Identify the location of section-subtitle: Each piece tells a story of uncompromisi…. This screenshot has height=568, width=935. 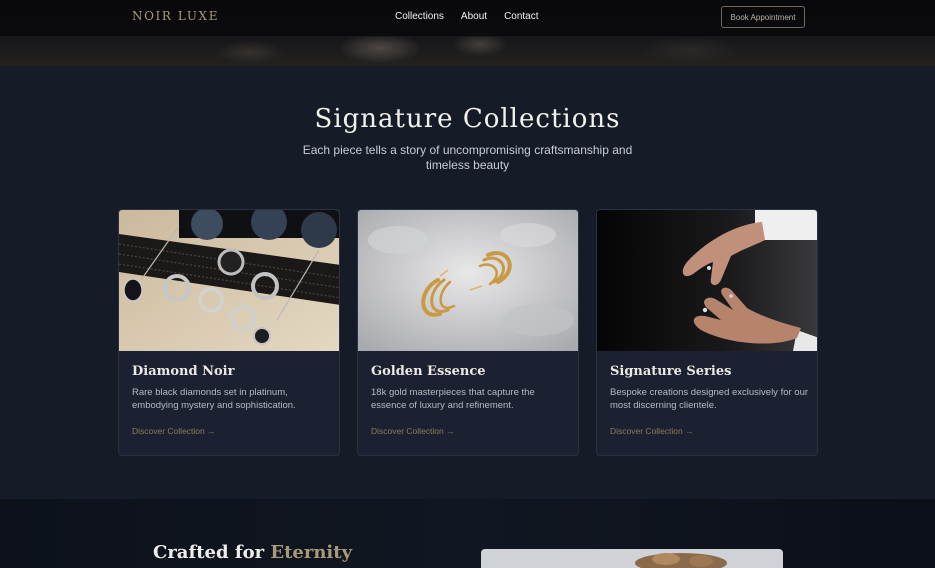
(467, 157).